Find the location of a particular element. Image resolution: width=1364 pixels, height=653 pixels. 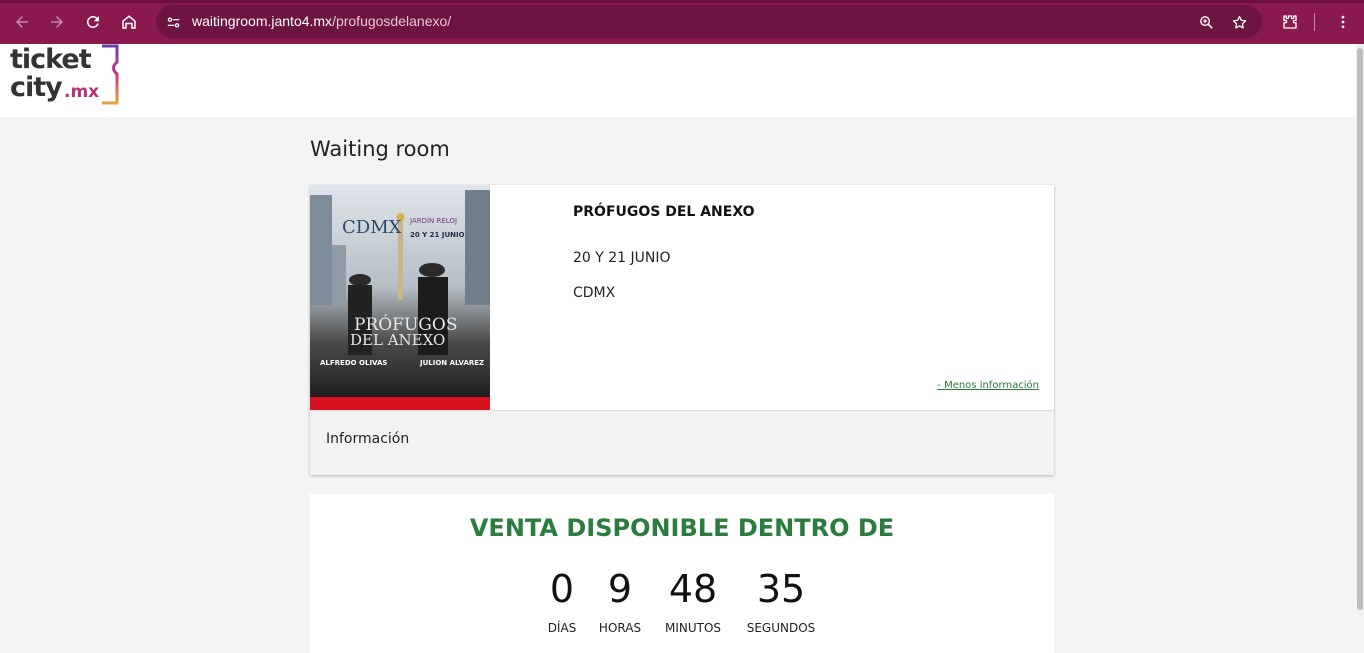

url-path: /profugosdelanexo/ is located at coordinates (392, 21).